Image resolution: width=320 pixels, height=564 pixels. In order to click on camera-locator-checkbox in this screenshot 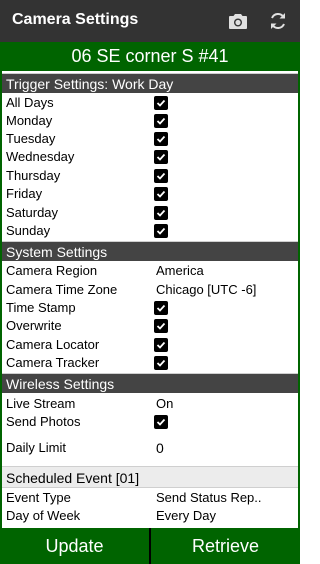, I will do `click(161, 345)`.